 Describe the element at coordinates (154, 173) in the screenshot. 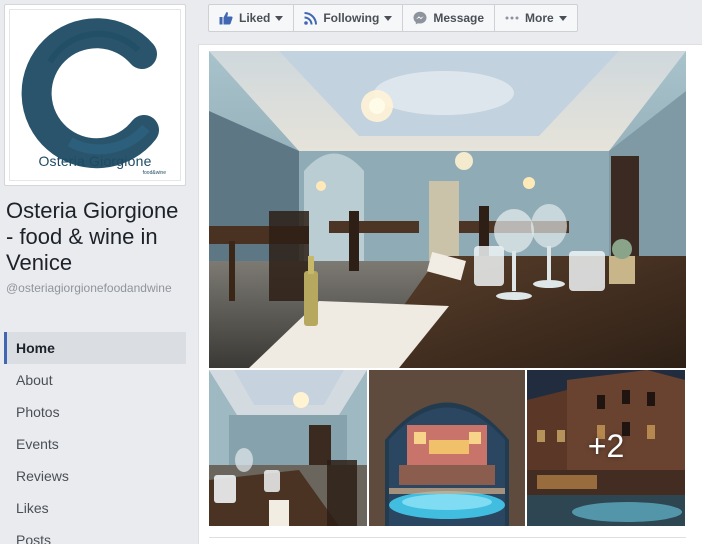

I see `logo-sub: food&wine` at that location.